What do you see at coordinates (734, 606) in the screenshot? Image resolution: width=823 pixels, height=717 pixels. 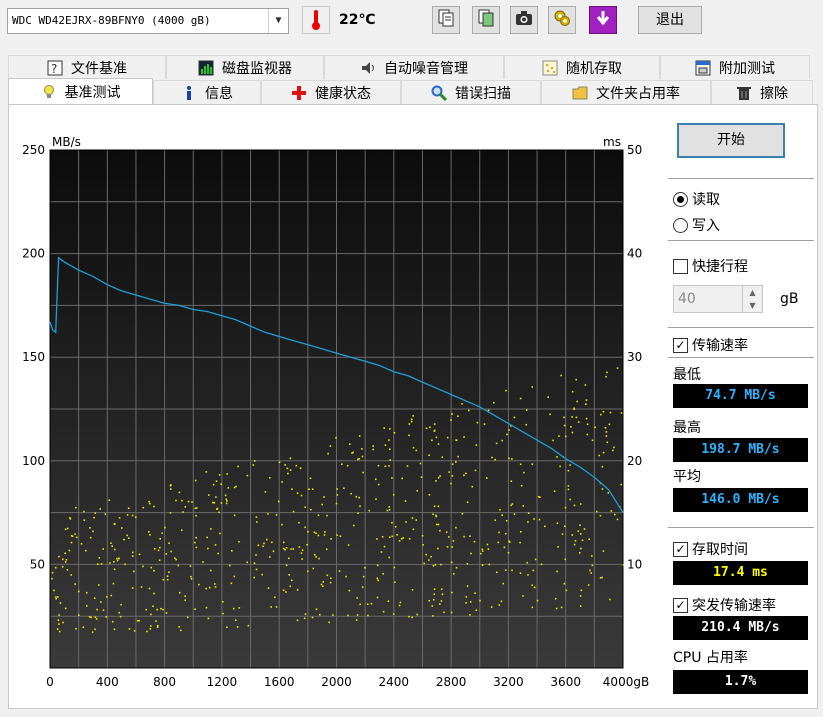 I see `burst-rate-label: 突发传输速率` at bounding box center [734, 606].